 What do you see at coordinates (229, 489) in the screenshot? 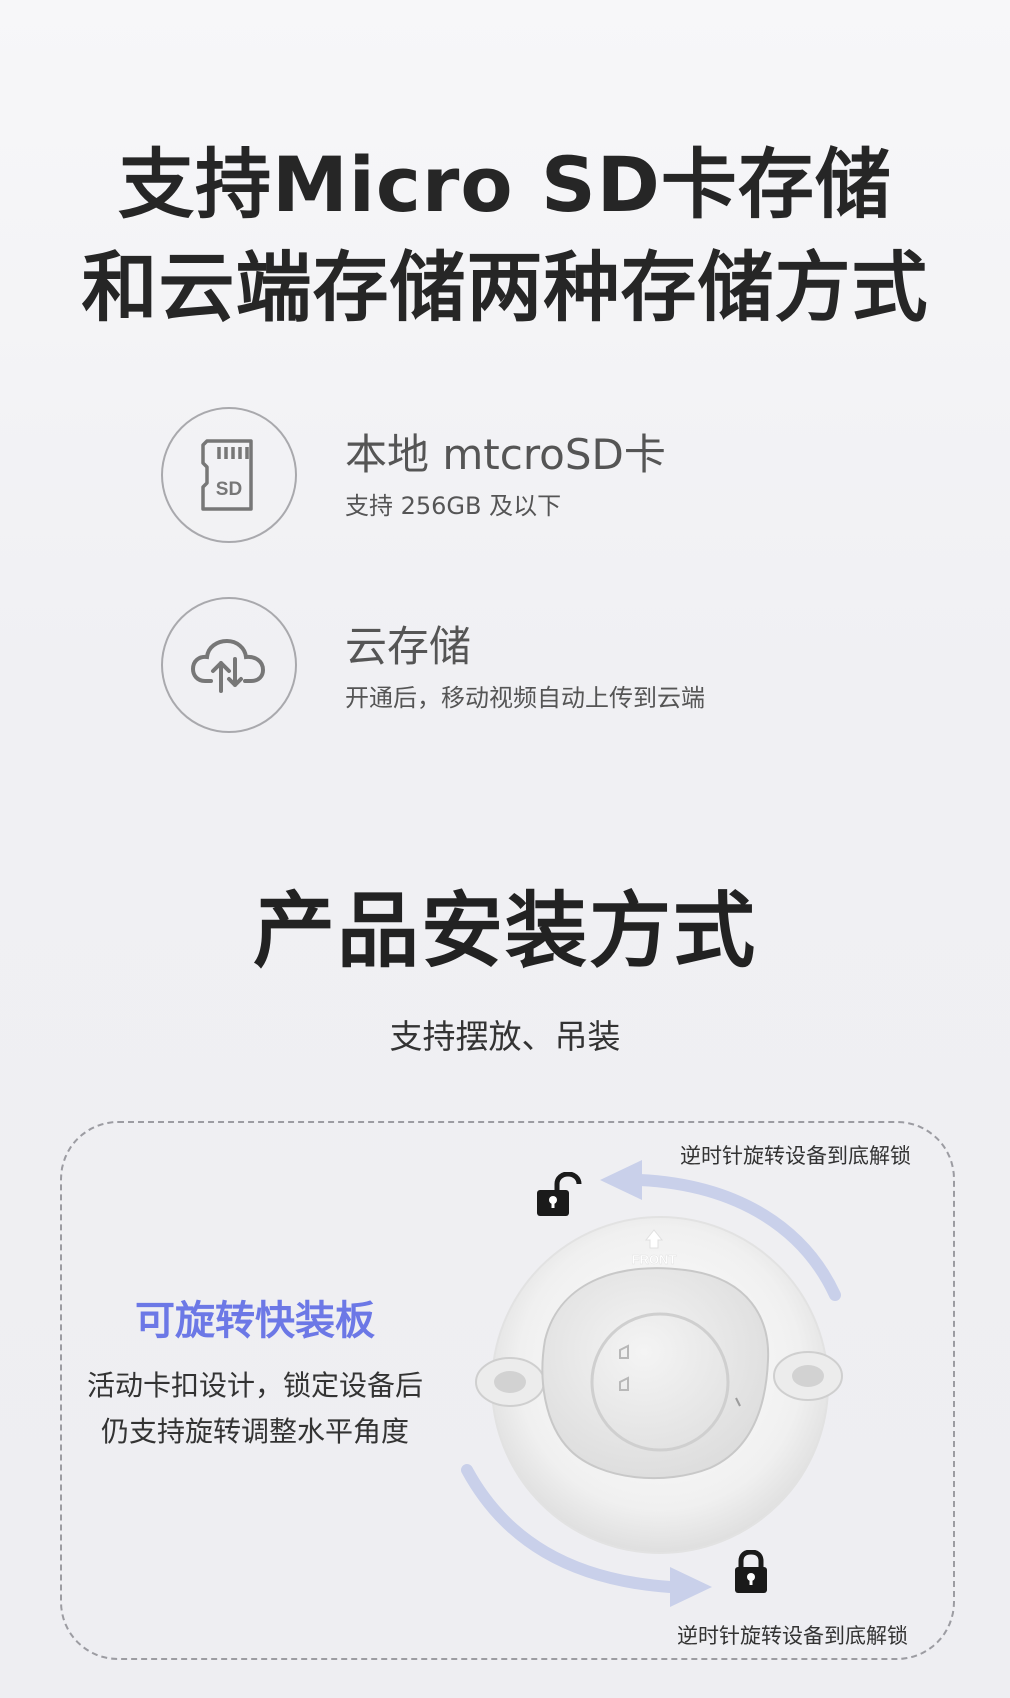
I see `svg-text: SD` at bounding box center [229, 489].